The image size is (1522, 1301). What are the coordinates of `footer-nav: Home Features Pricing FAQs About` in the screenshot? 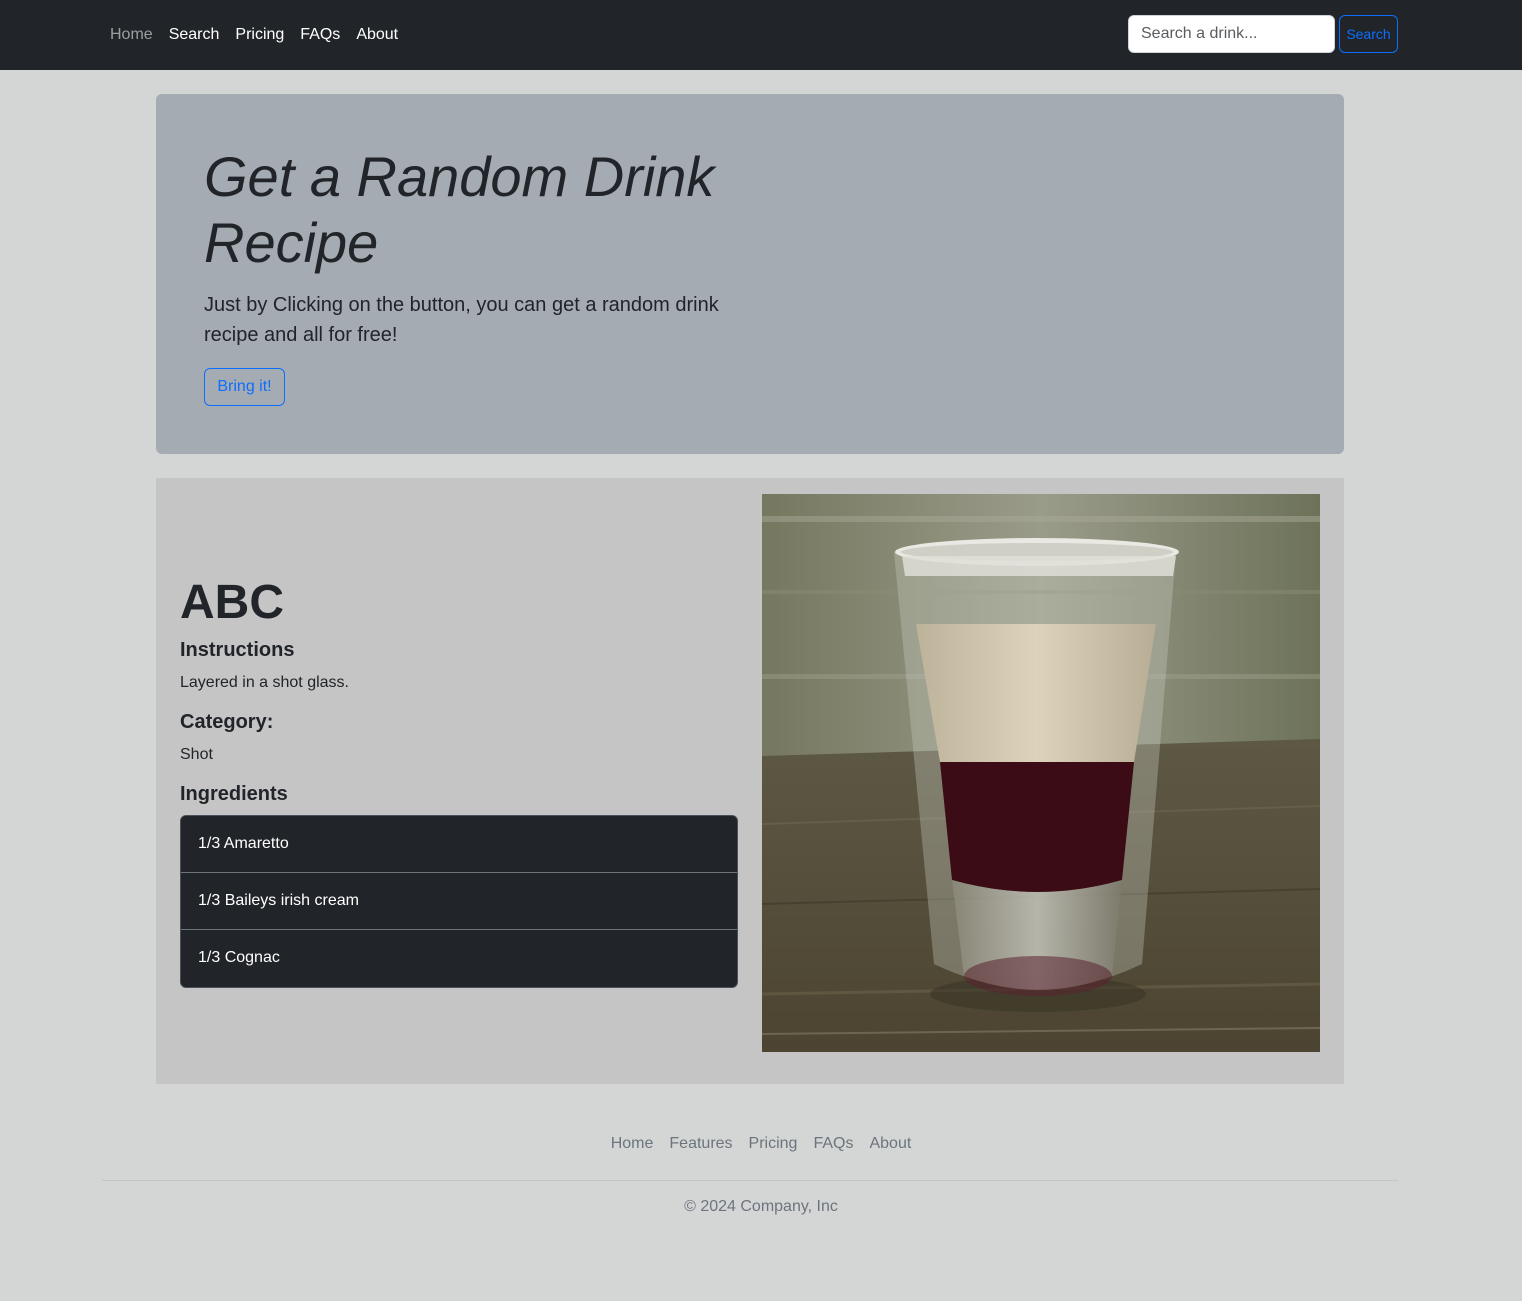 It's located at (761, 1144).